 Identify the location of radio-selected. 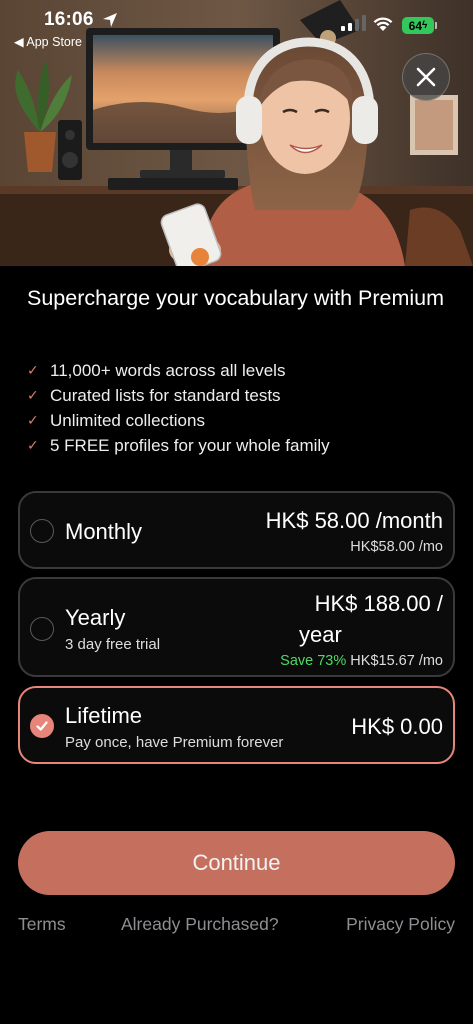
(42, 726).